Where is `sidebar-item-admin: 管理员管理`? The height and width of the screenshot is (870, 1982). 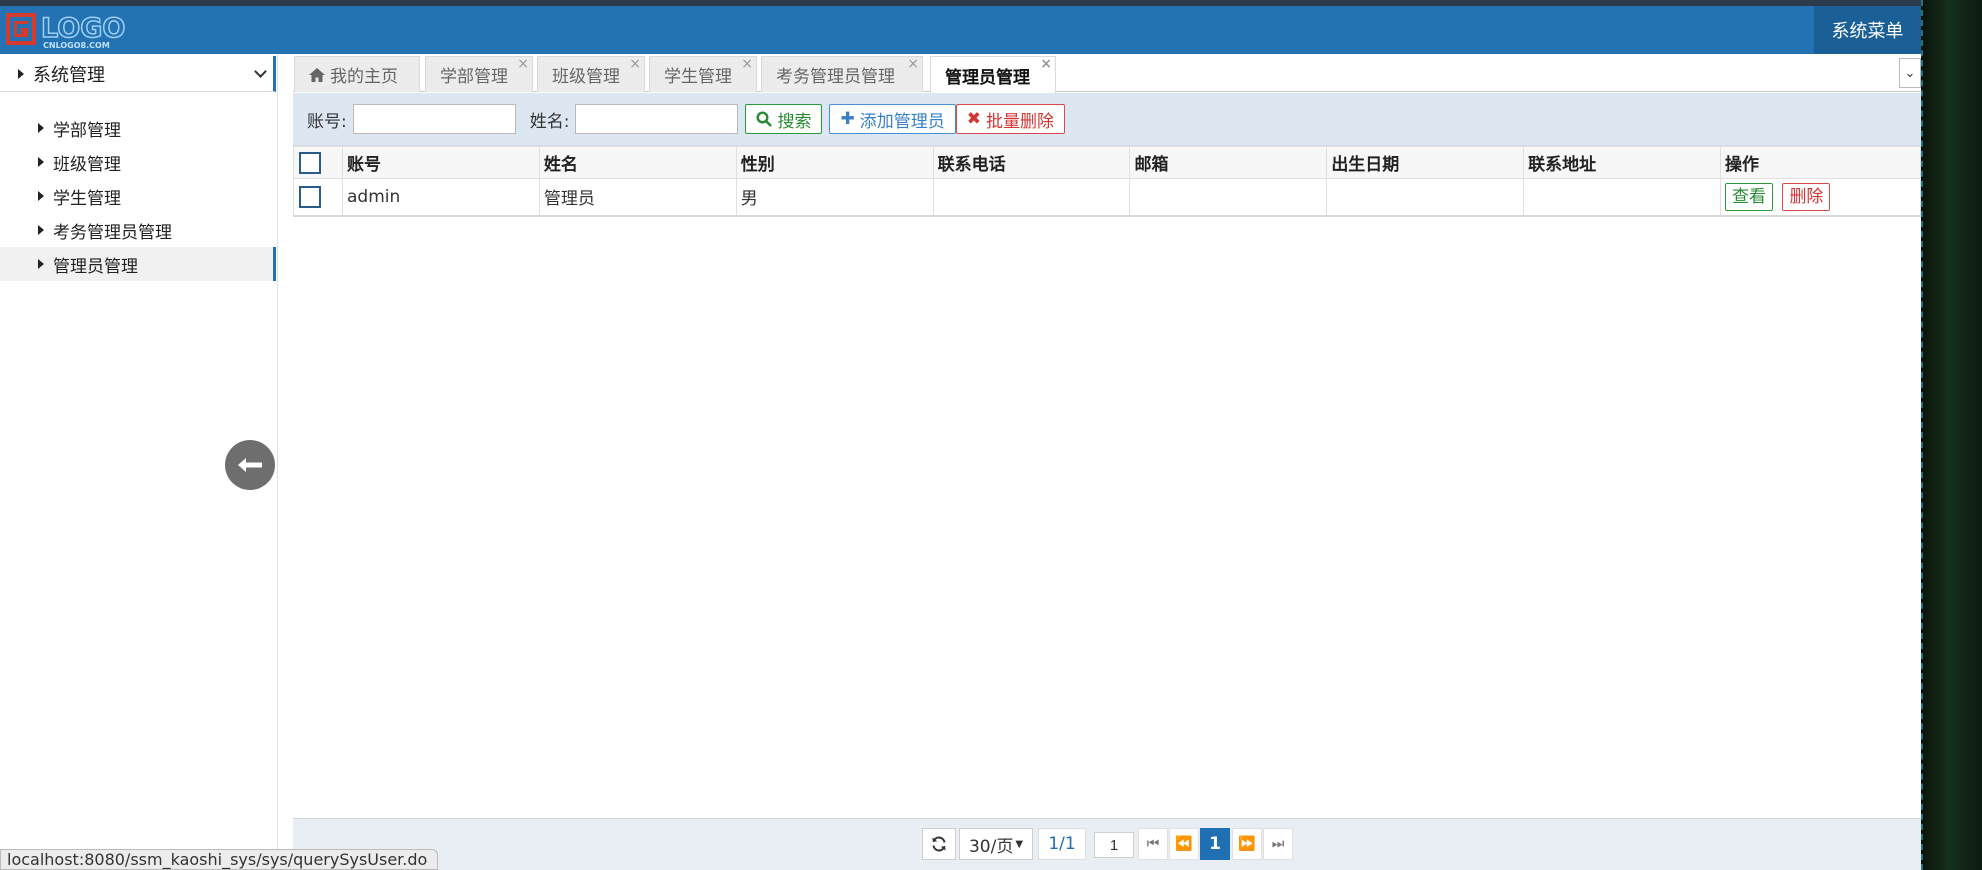
sidebar-item-admin: 管理员管理 is located at coordinates (138, 264).